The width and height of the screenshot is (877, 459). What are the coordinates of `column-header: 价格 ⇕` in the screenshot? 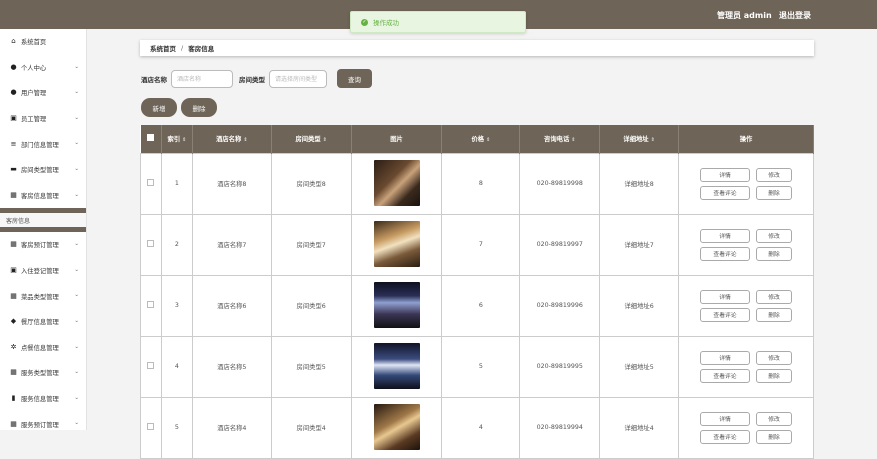 It's located at (481, 139).